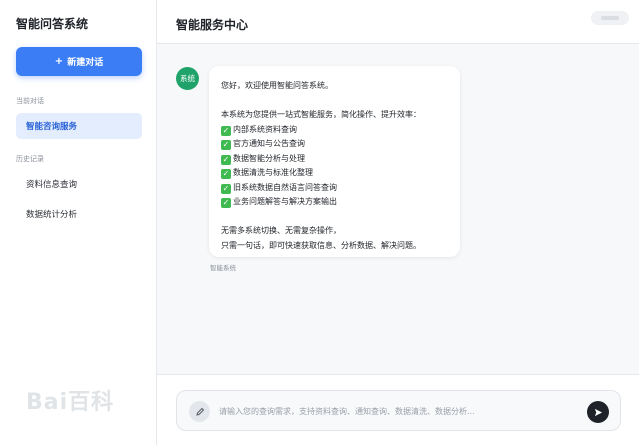  I want to click on sidebar-item-current: 智能咨询服务, so click(79, 126).